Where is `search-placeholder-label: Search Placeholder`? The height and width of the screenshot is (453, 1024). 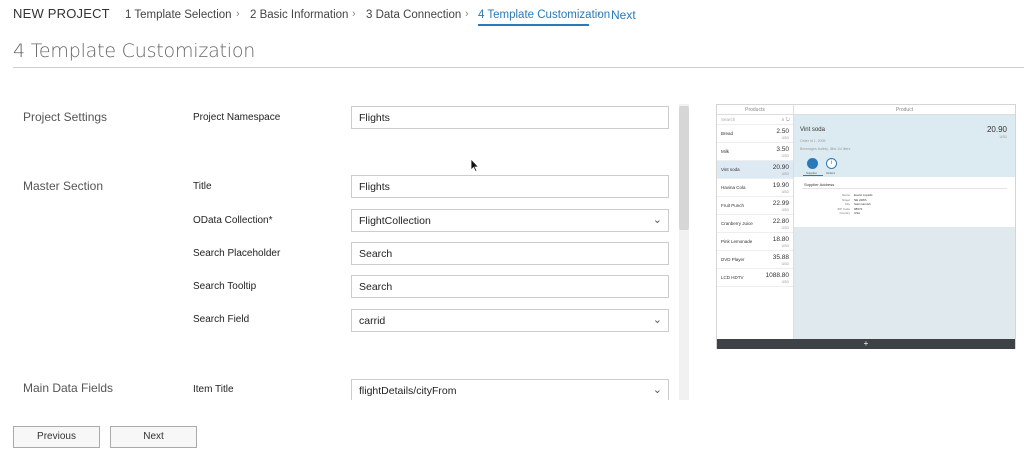
search-placeholder-label: Search Placeholder is located at coordinates (237, 253).